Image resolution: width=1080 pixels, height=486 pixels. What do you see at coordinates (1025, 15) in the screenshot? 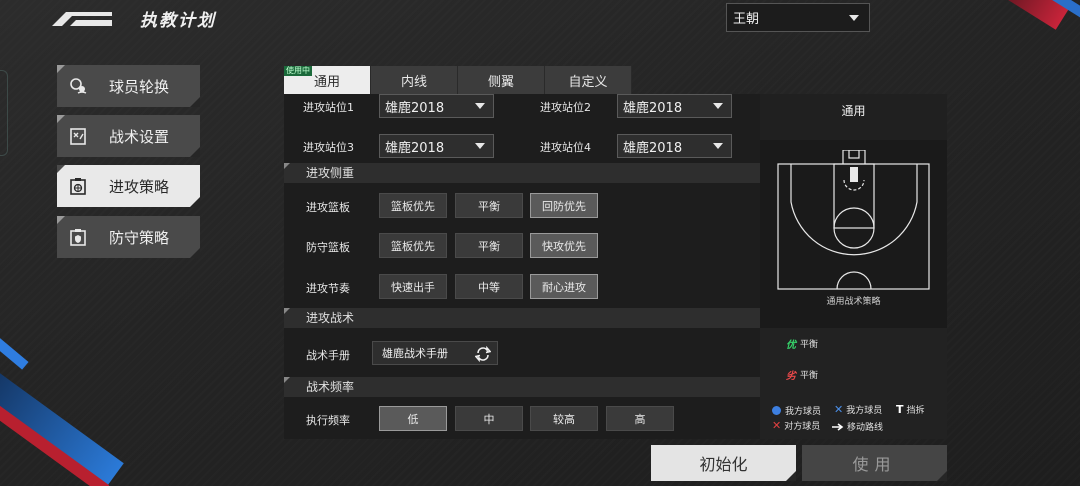
I see `decor-stripe-red` at bounding box center [1025, 15].